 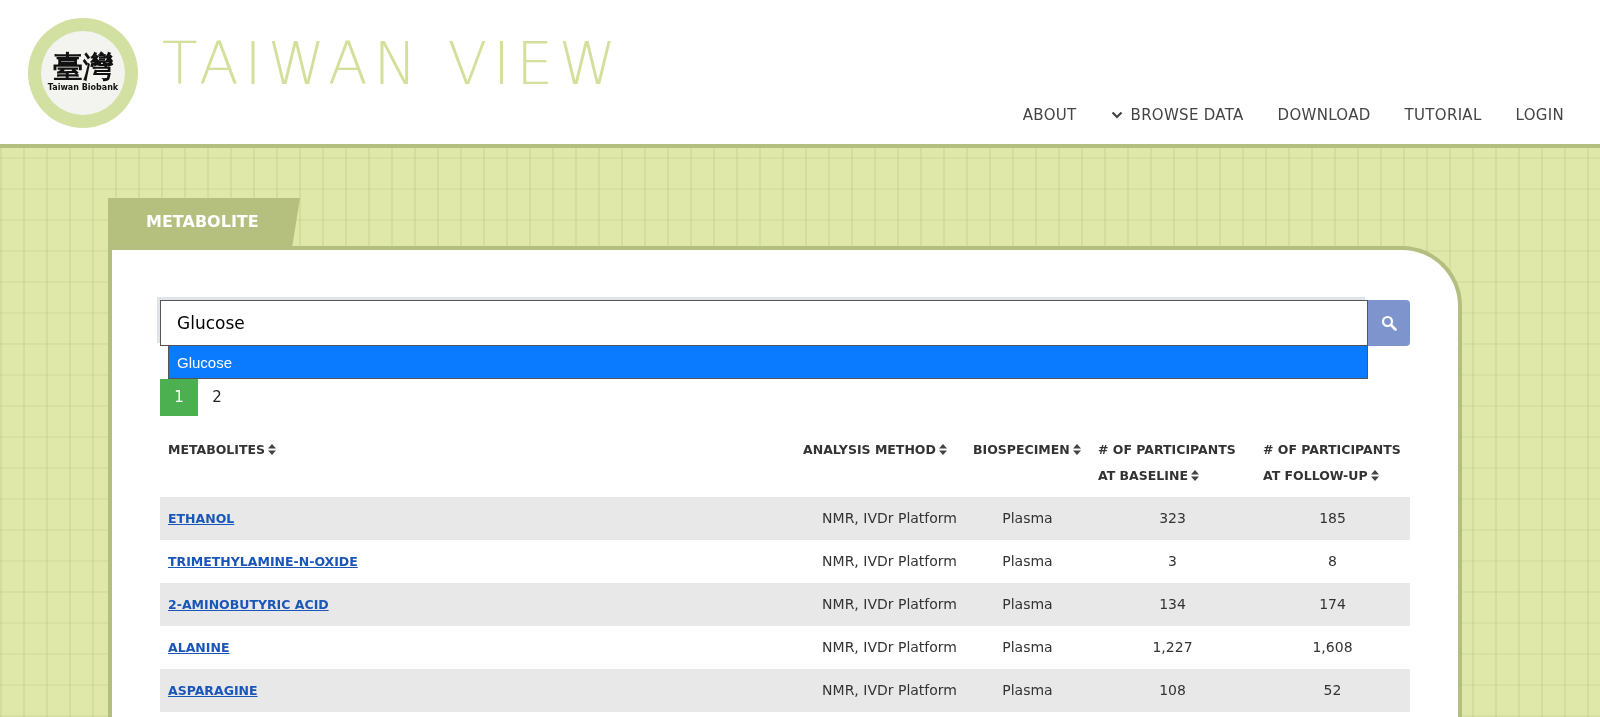 I want to click on nav-link-item: LOGIN, so click(x=1539, y=114).